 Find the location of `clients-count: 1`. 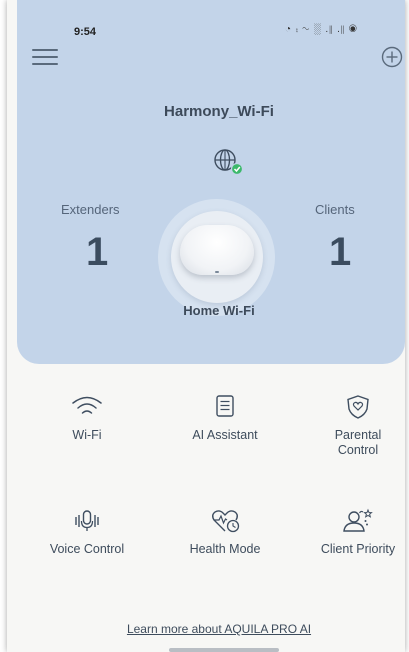

clients-count: 1 is located at coordinates (340, 252).